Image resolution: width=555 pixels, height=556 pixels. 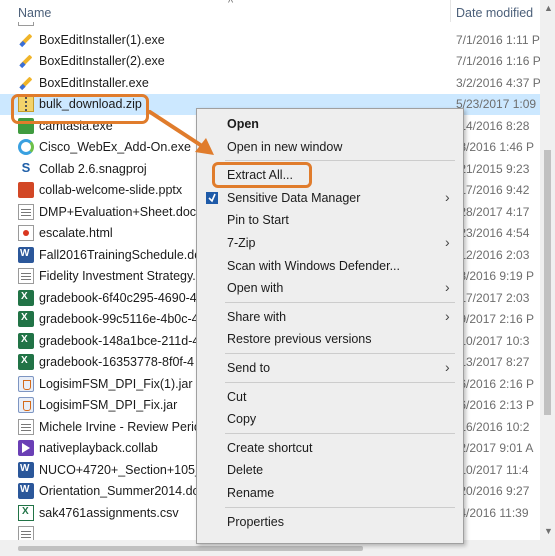 I want to click on file-name: sak4761assignments.csv, so click(x=109, y=513).